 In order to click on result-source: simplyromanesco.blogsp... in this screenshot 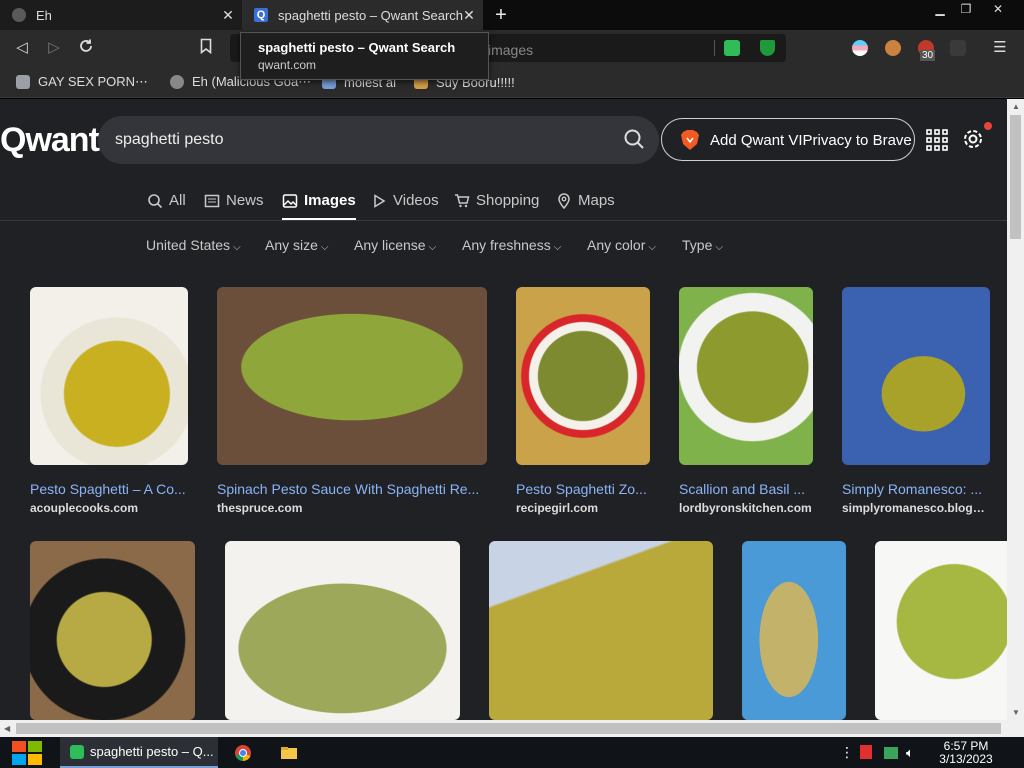, I will do `click(916, 508)`.